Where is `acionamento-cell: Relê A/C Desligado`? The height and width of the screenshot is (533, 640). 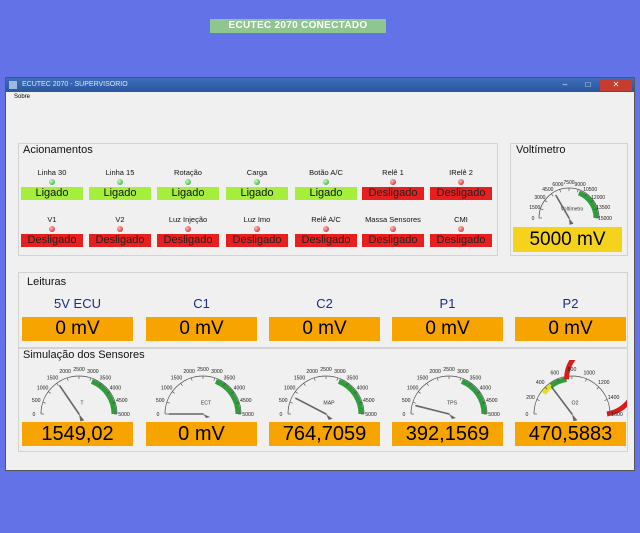 acionamento-cell: Relê A/C Desligado is located at coordinates (326, 231).